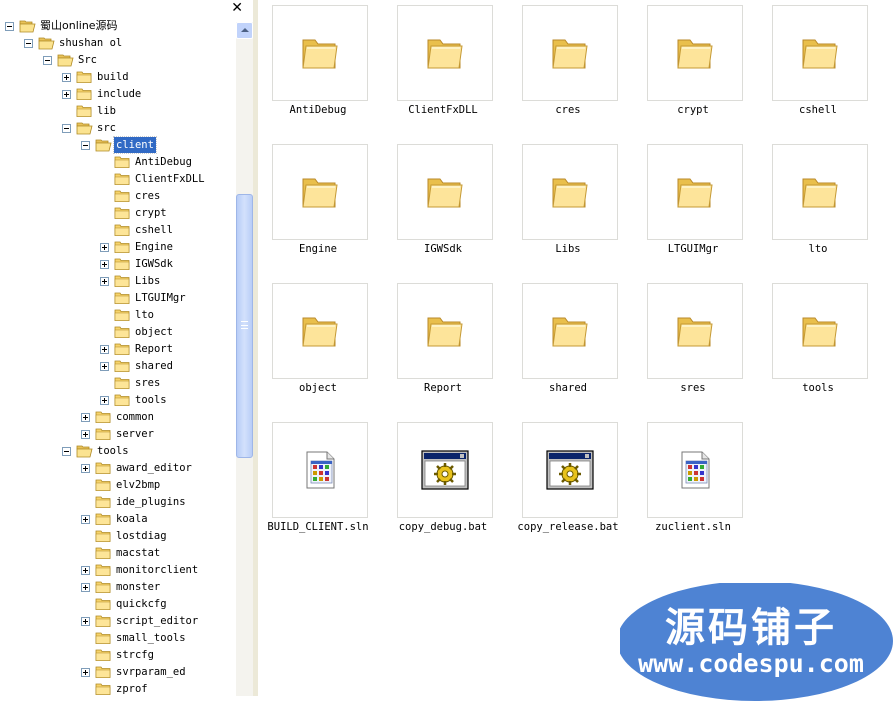  I want to click on folder-item: lto, so click(818, 204).